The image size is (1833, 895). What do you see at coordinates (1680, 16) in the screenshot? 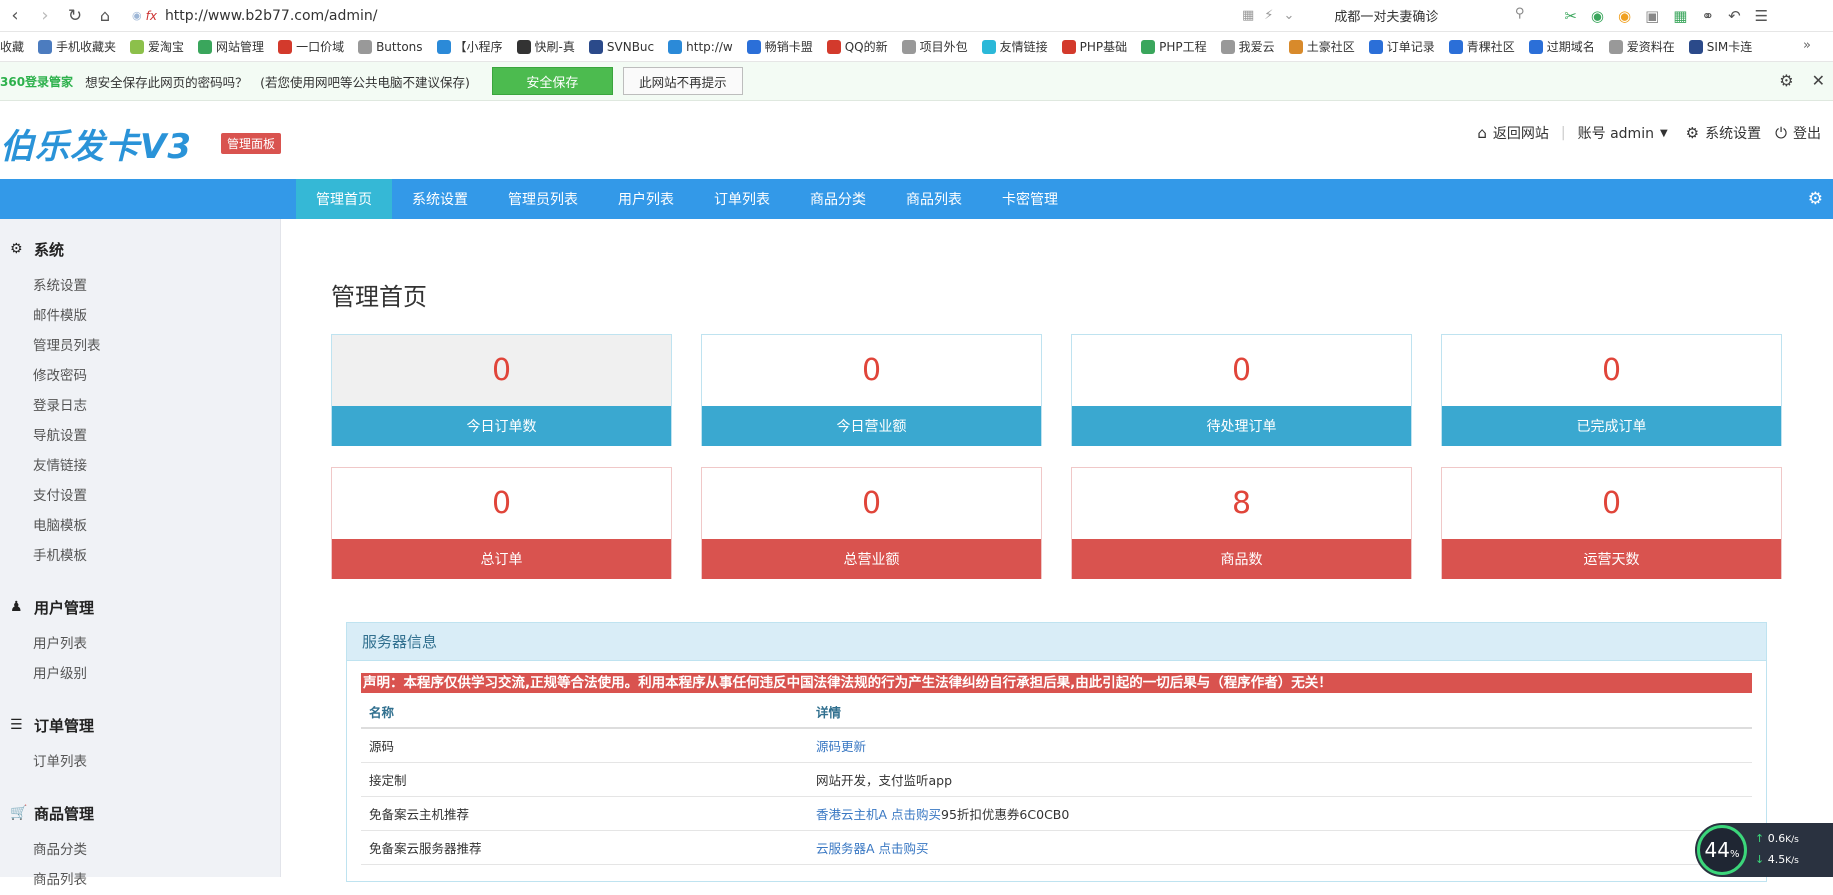
I see `apps-icon: ▦` at bounding box center [1680, 16].